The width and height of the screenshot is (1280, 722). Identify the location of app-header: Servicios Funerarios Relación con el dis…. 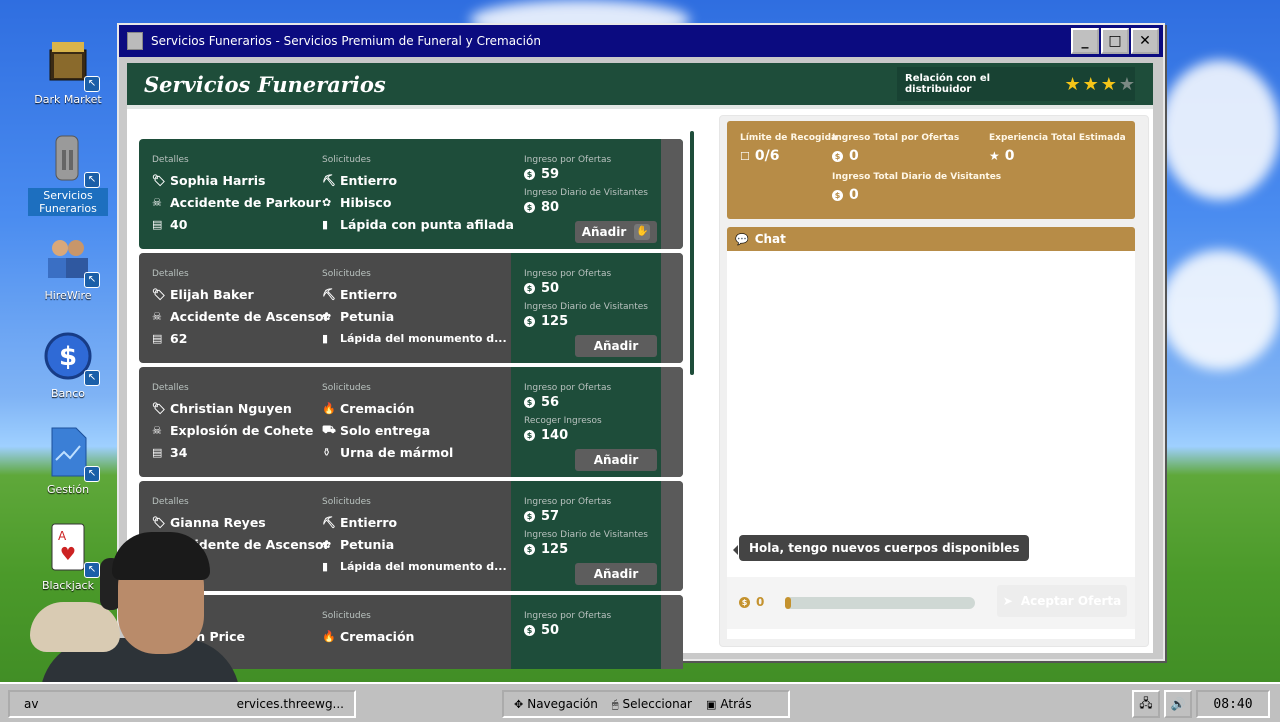
(640, 84).